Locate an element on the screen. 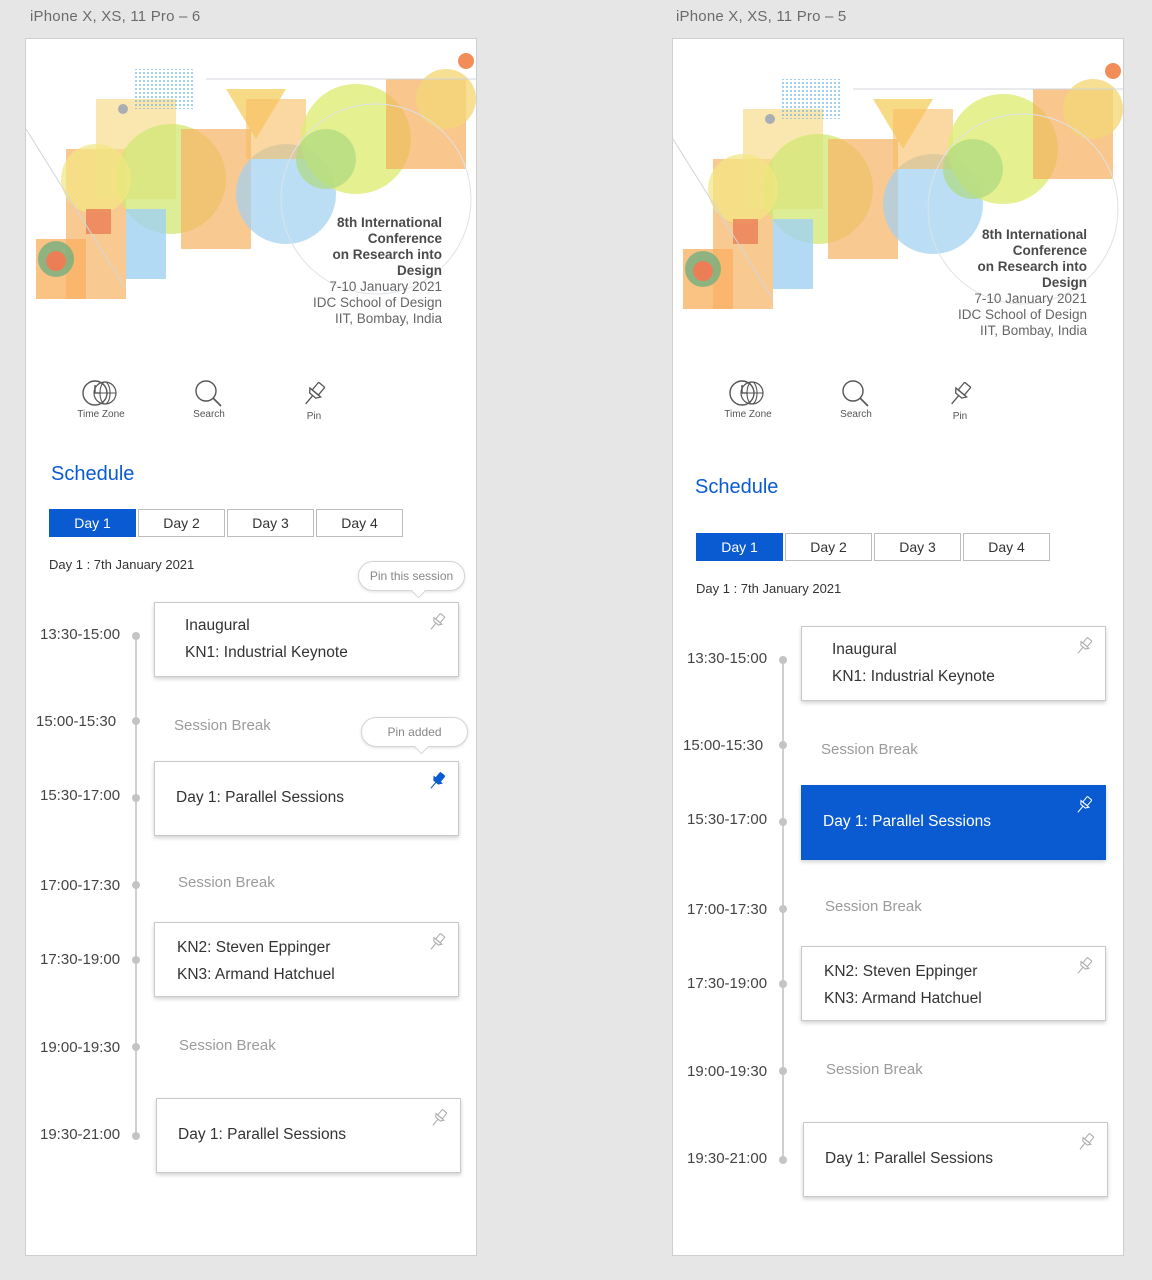  pin-icon is located at coordinates (961, 393).